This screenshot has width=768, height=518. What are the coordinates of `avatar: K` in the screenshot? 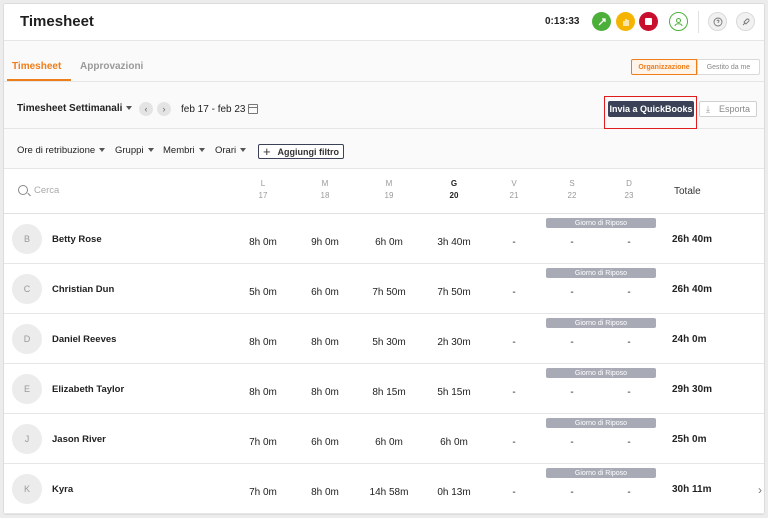 It's located at (27, 489).